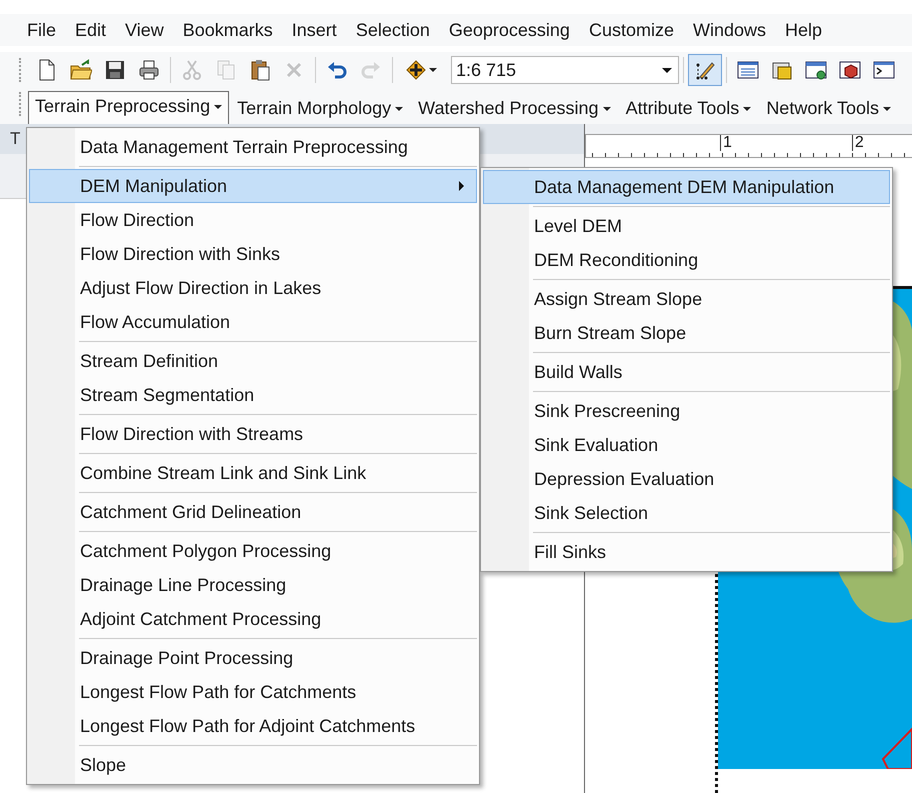 Image resolution: width=912 pixels, height=793 pixels. I want to click on menu-bar-item: Insert, so click(316, 30).